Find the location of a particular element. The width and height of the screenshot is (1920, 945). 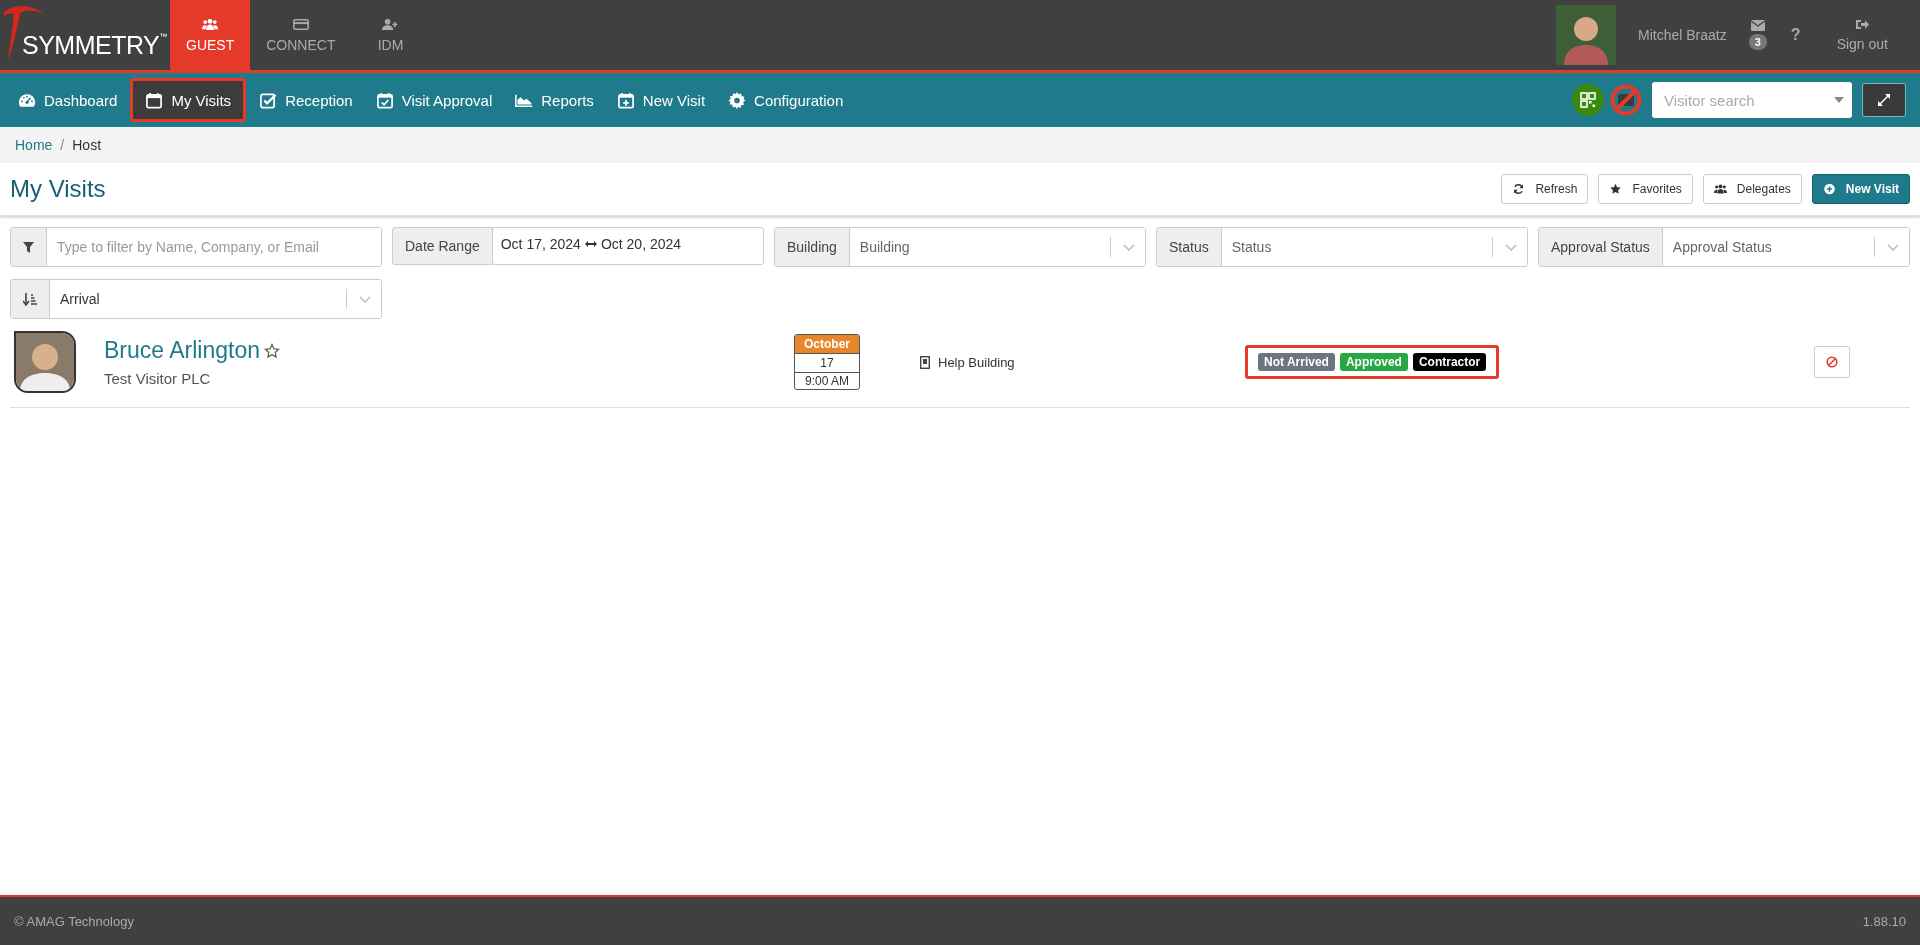

nav-tab: Reports is located at coordinates (554, 100).